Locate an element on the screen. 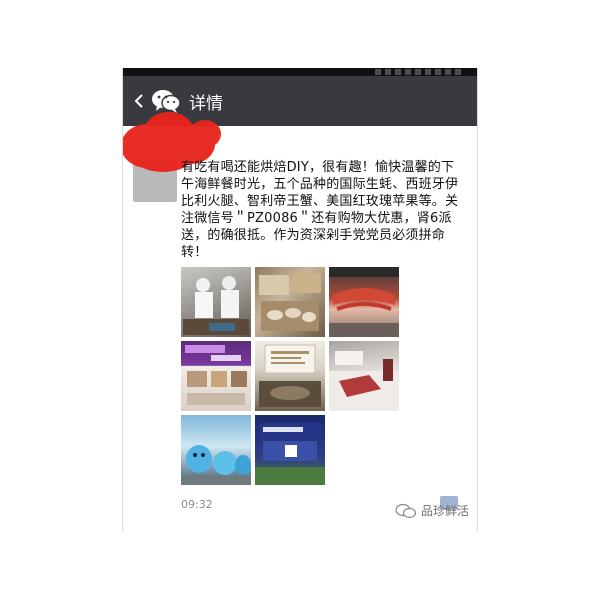 The height and width of the screenshot is (600, 600). photo-ham-table is located at coordinates (364, 376).